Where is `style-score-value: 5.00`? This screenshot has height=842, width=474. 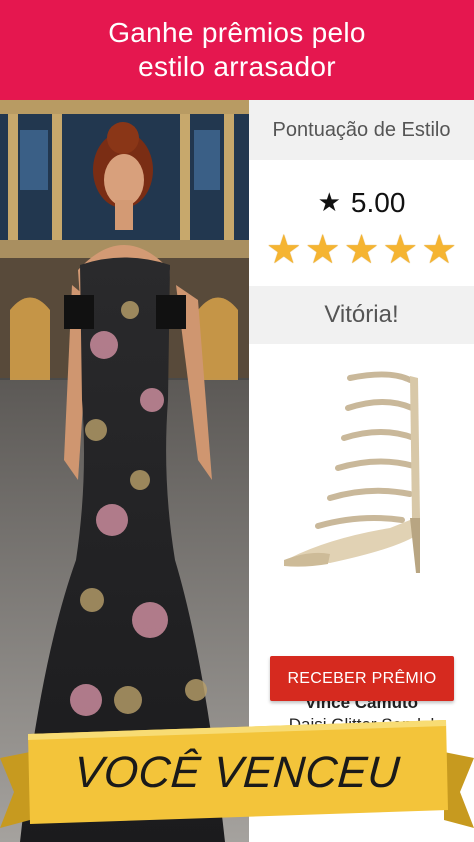 style-score-value: 5.00 is located at coordinates (378, 202).